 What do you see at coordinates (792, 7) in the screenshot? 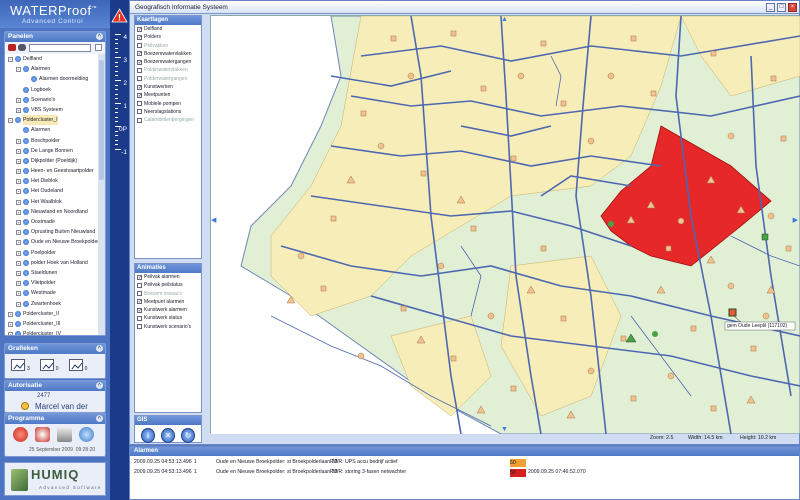
I see `close-button: ×` at bounding box center [792, 7].